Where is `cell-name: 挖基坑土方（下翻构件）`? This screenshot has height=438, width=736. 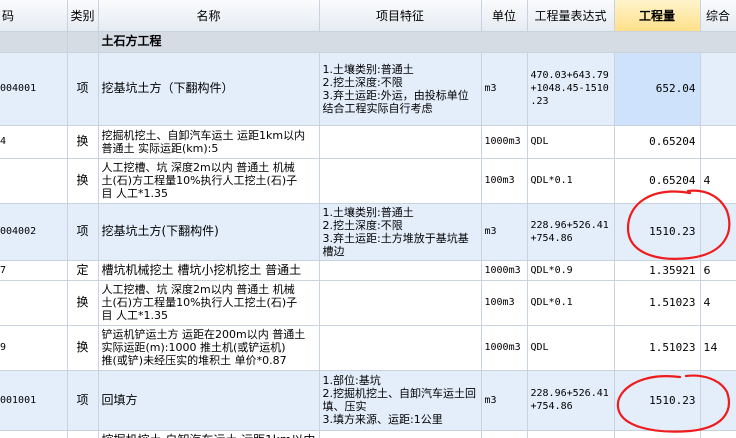 cell-name: 挖基坑土方（下翻构件） is located at coordinates (209, 89).